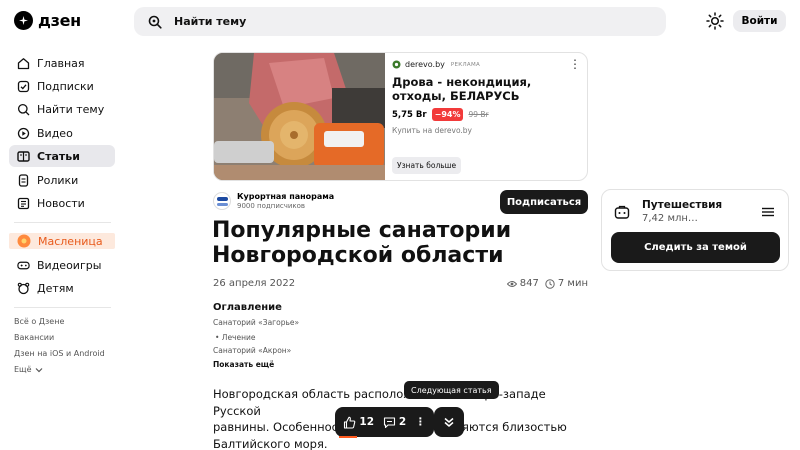 The image size is (800, 450). I want to click on sidebar-item-label: Видеоигры, so click(69, 265).